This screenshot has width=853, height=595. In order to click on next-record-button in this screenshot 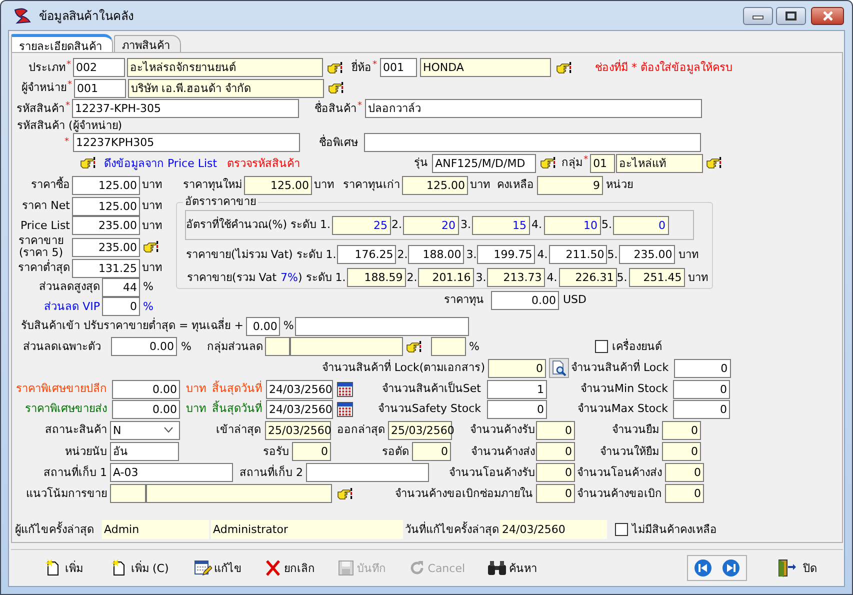, I will do `click(731, 568)`.